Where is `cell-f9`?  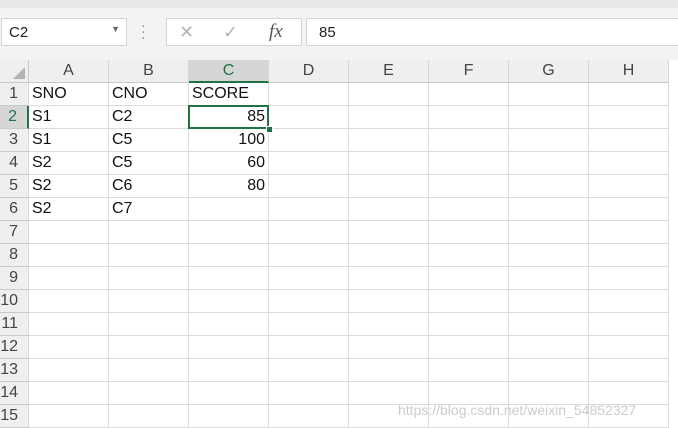 cell-f9 is located at coordinates (469, 278).